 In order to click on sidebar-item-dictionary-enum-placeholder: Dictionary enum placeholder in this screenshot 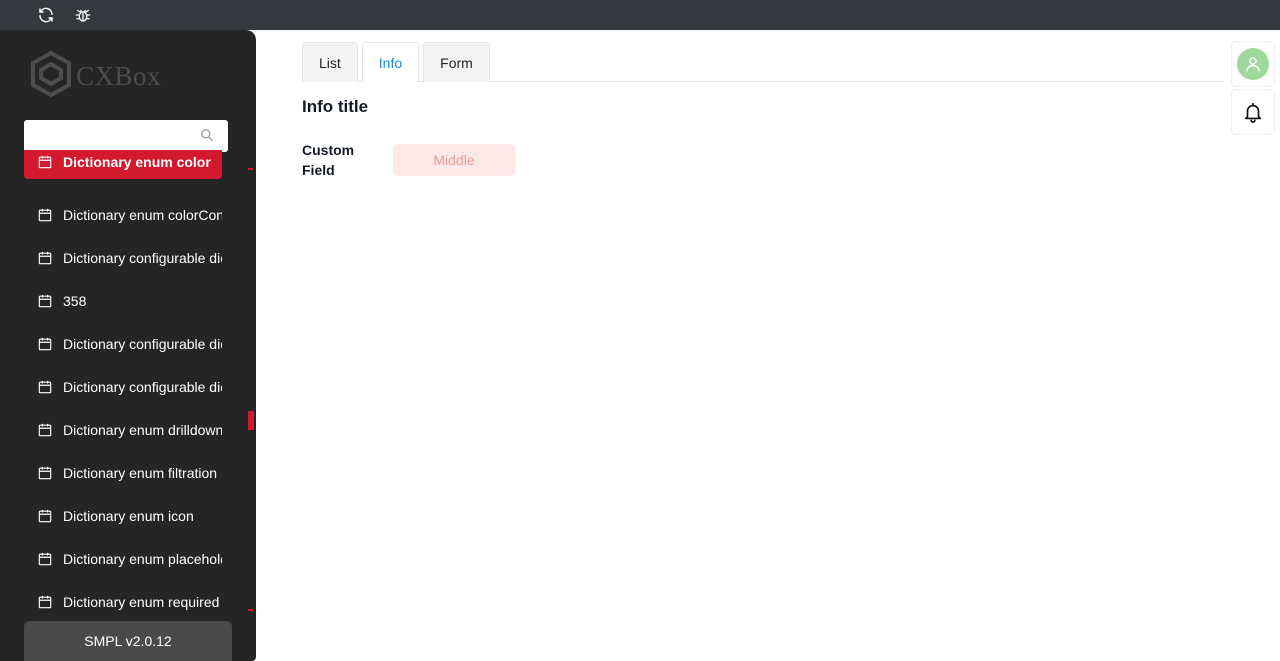, I will do `click(123, 558)`.